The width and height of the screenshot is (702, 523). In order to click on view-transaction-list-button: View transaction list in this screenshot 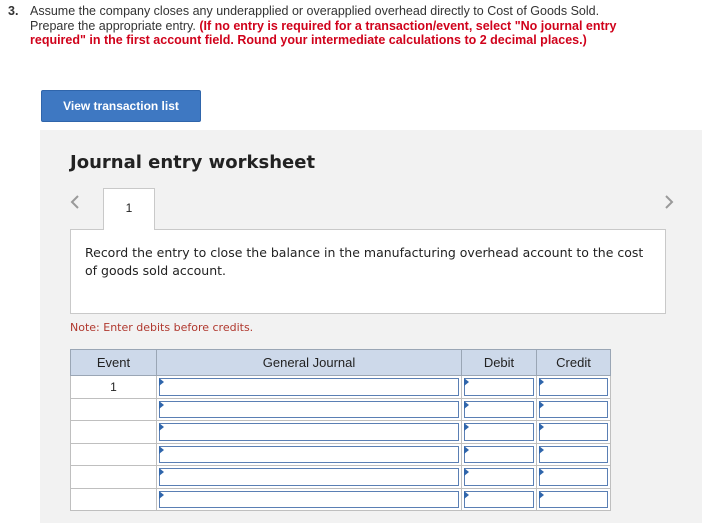, I will do `click(121, 106)`.